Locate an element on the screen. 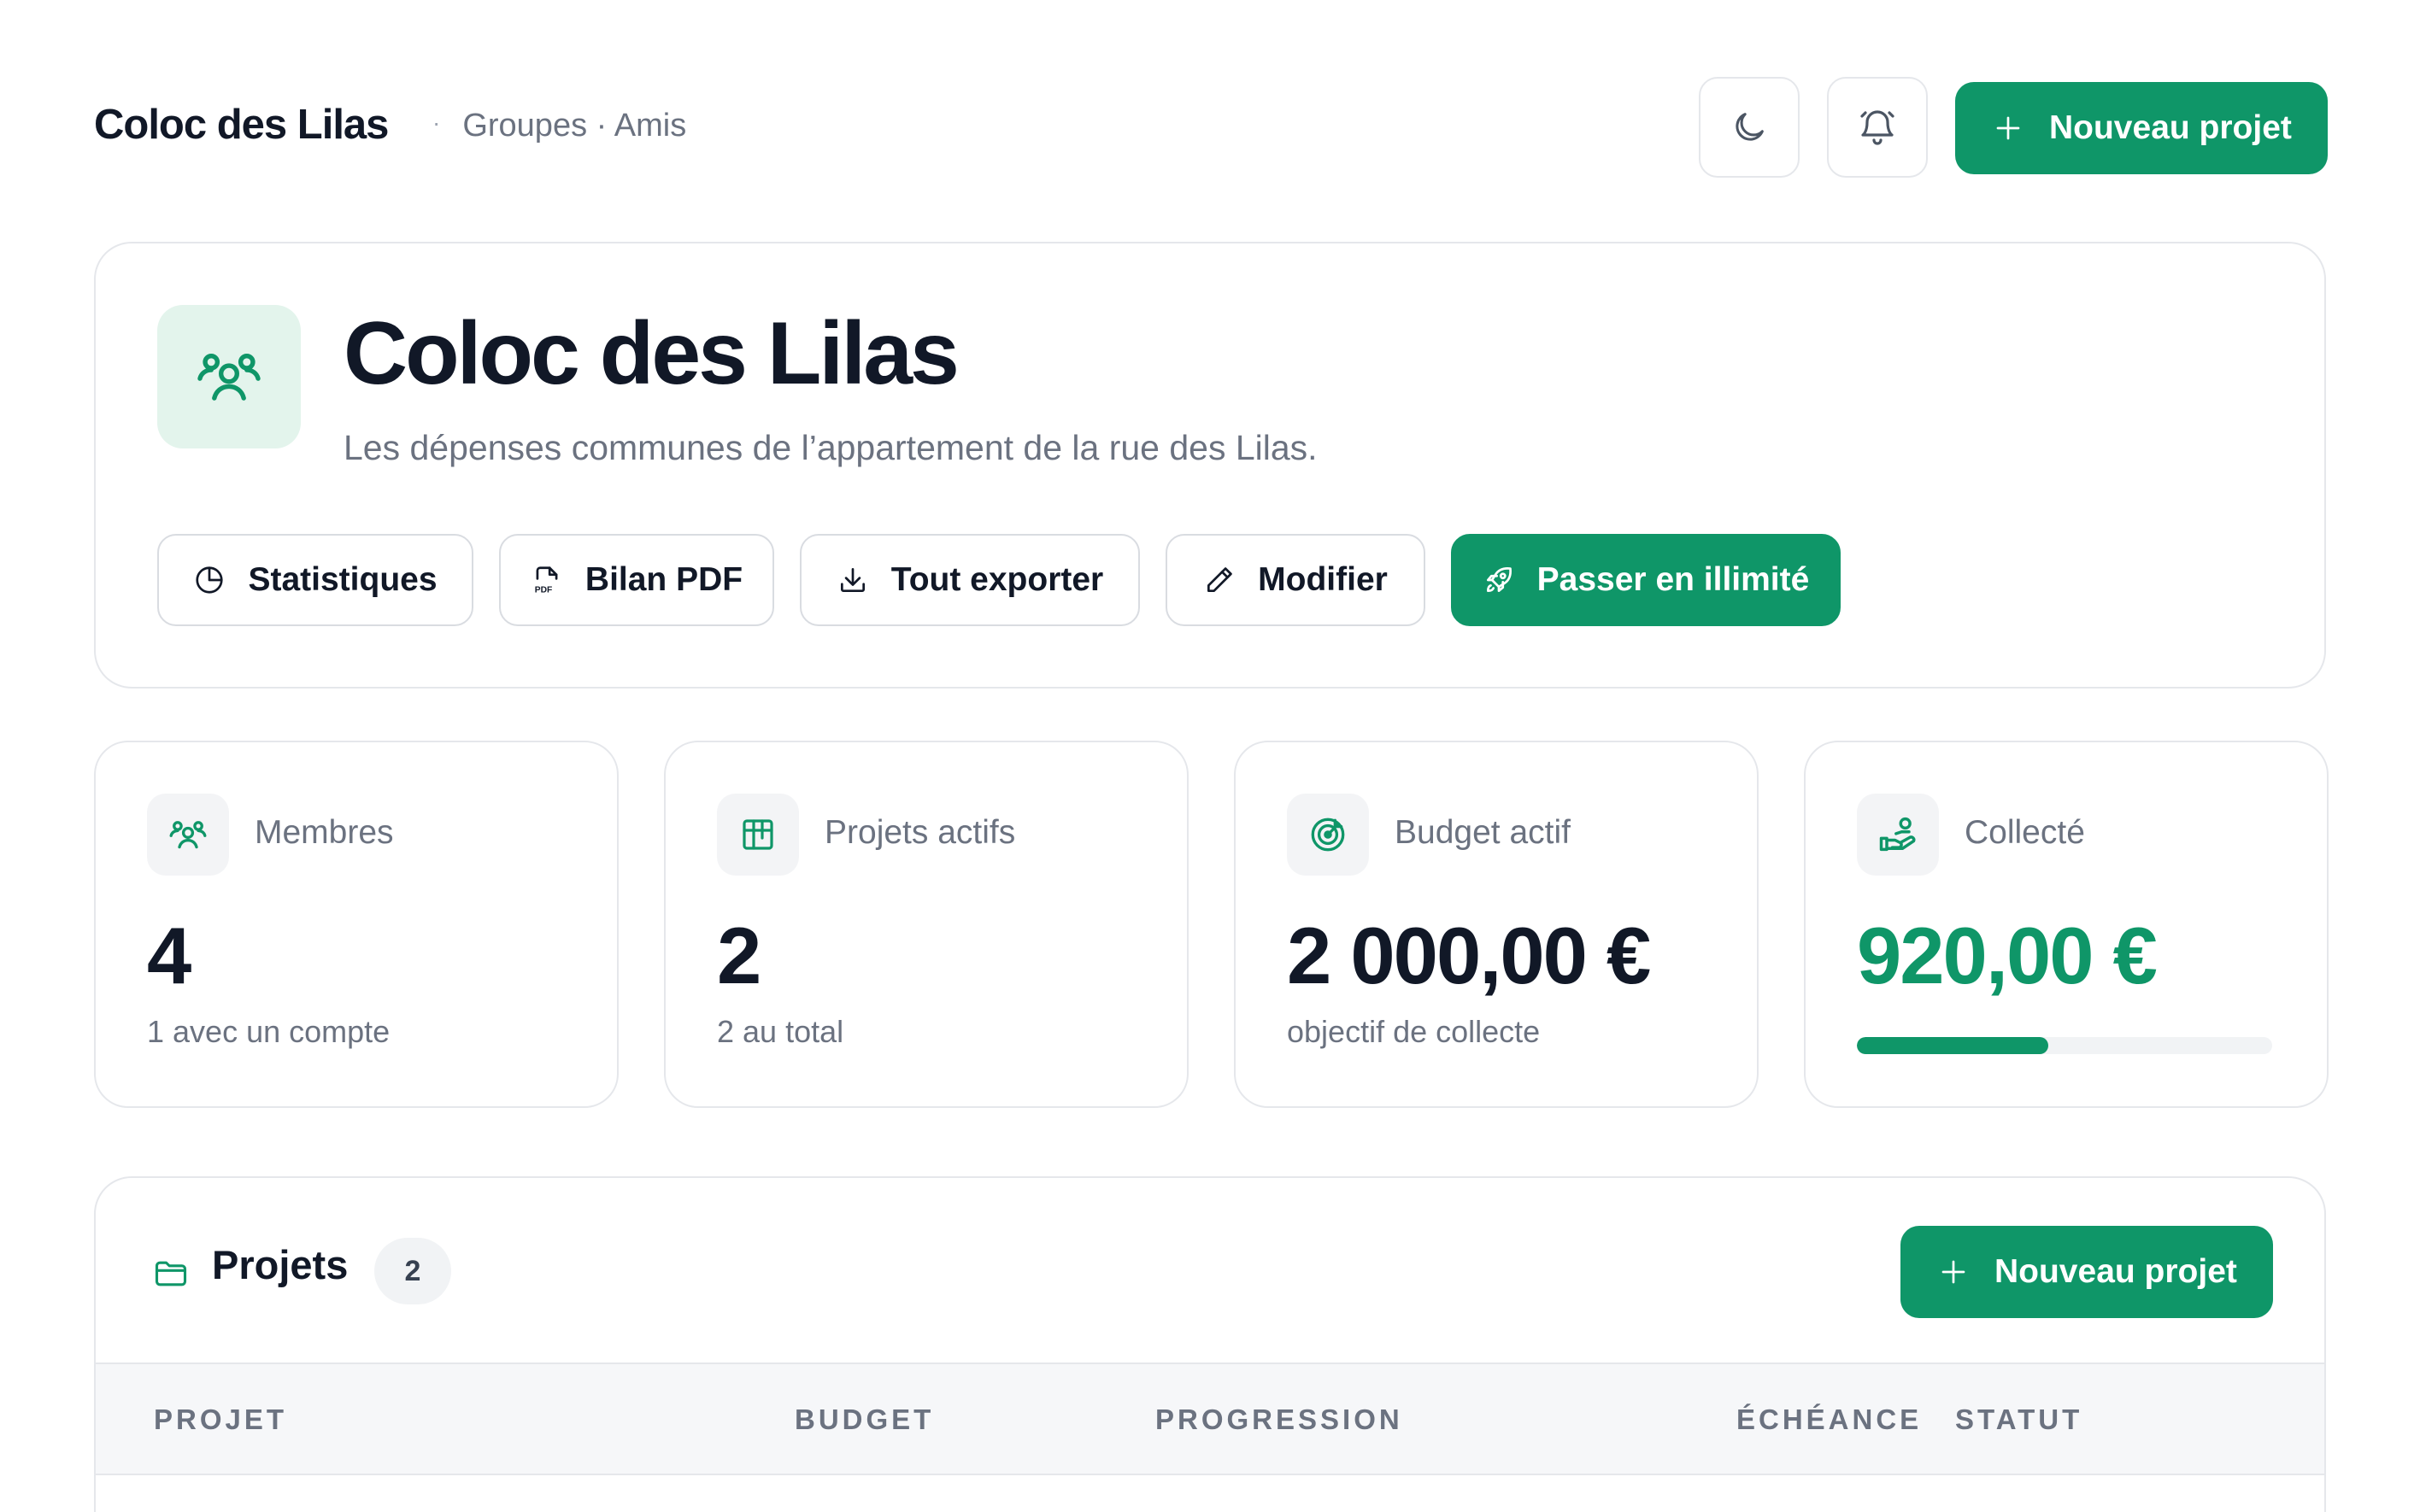 The height and width of the screenshot is (1512, 2420). stat-value: 2 is located at coordinates (739, 955).